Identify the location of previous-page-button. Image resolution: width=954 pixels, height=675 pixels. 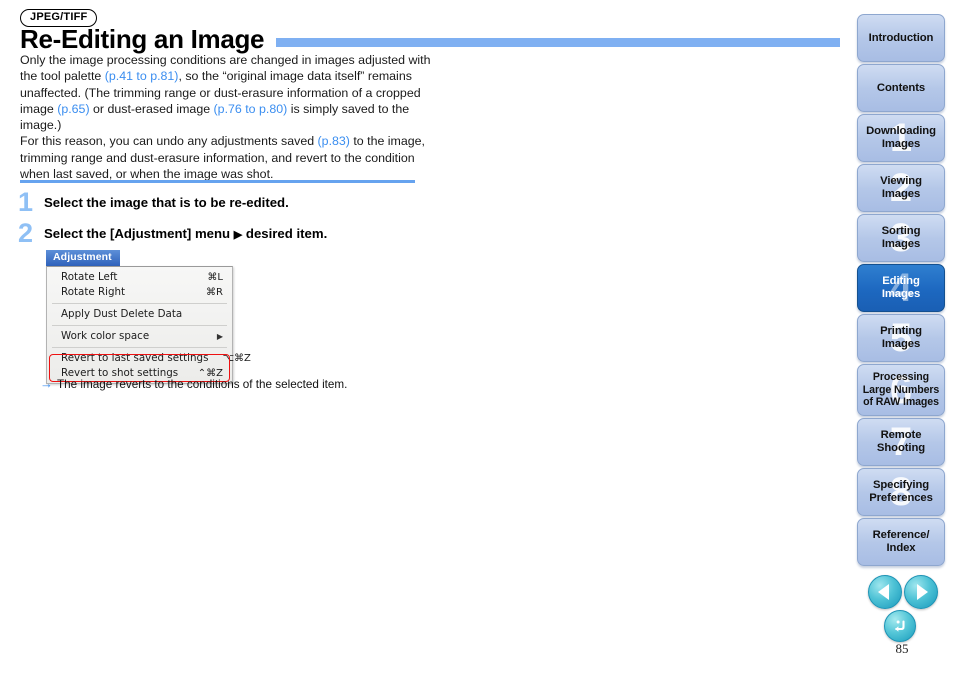
(885, 592).